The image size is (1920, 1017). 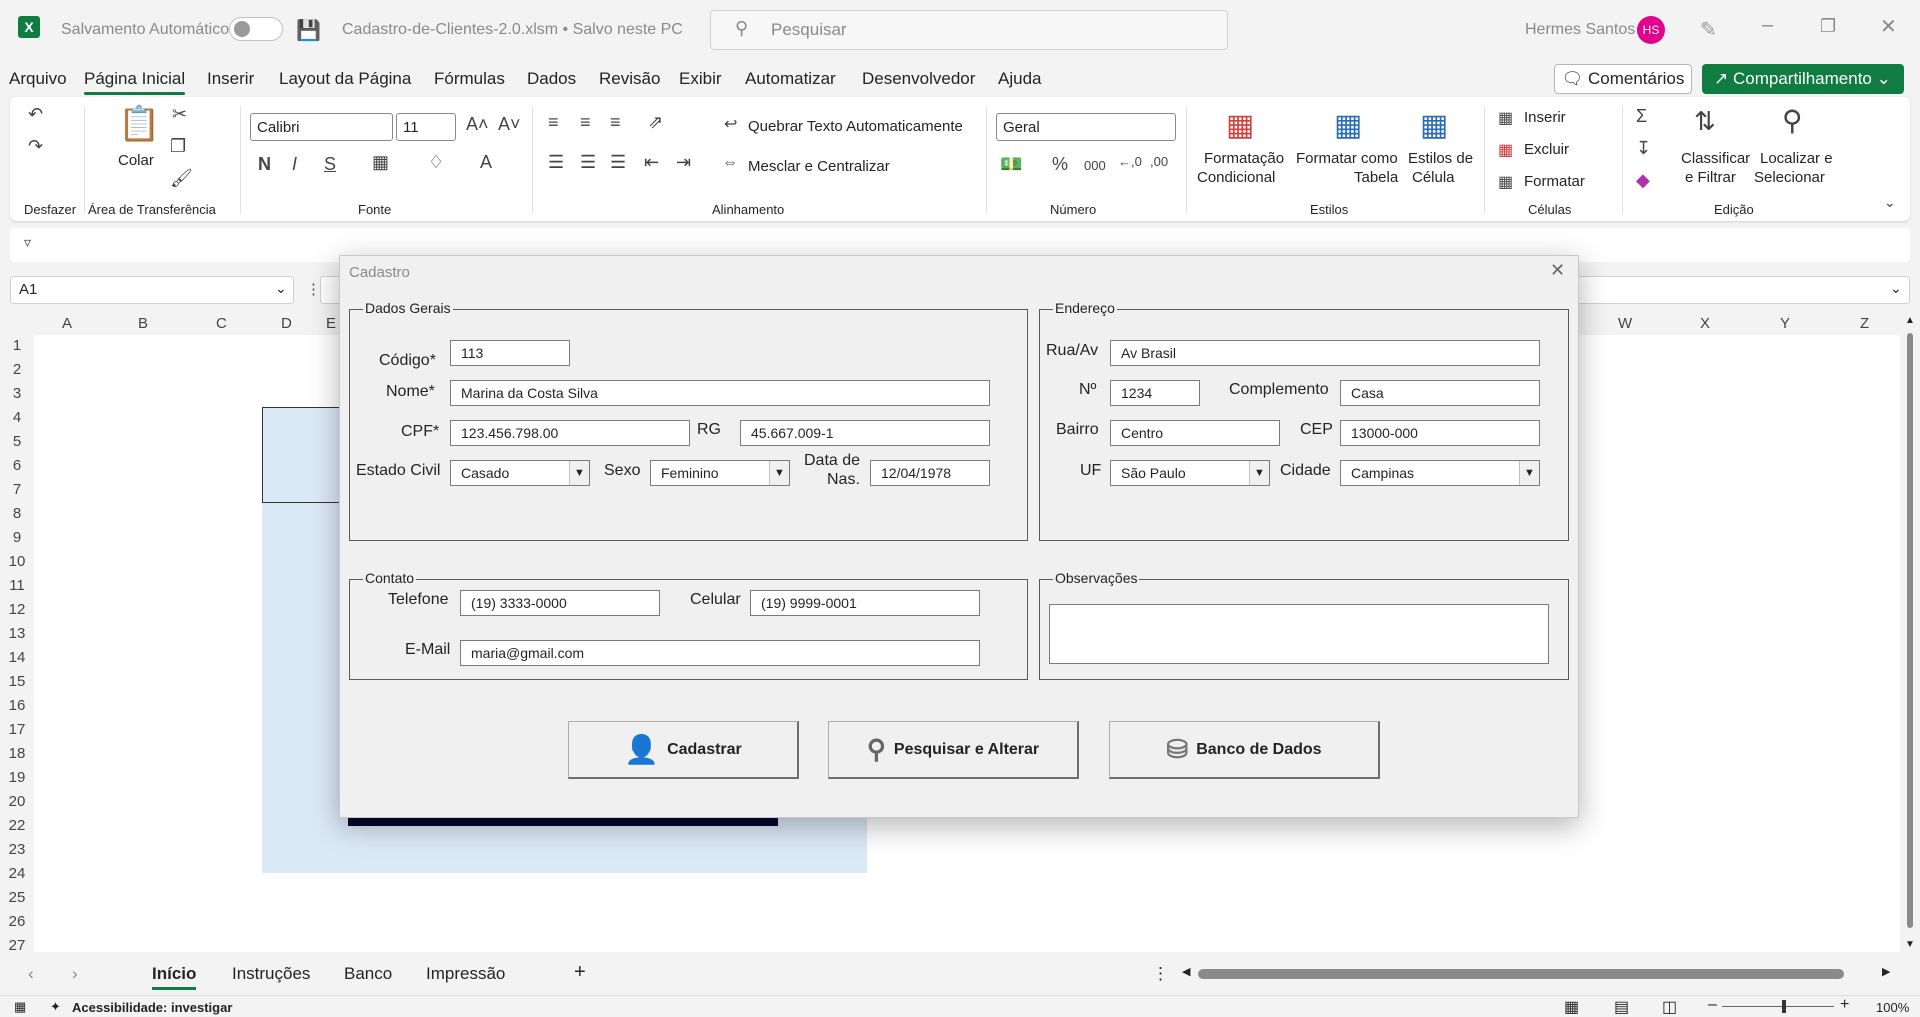 I want to click on bairro-field: Centro, so click(x=1195, y=433).